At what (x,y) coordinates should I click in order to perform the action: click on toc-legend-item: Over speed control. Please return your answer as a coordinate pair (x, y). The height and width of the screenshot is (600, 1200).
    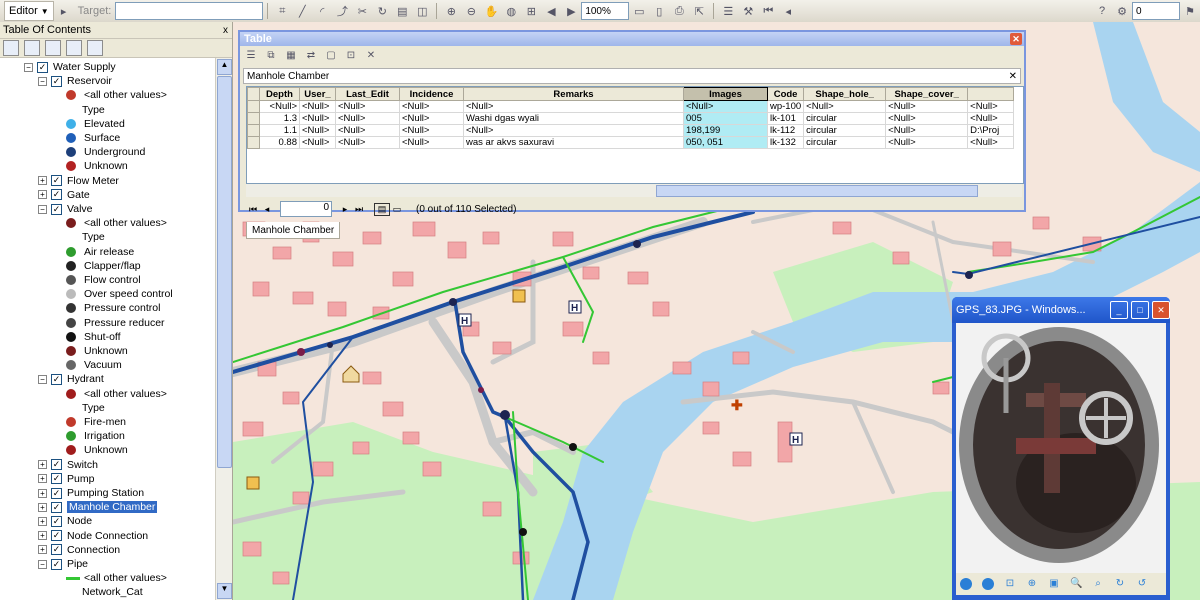
    Looking at the image, I should click on (119, 294).